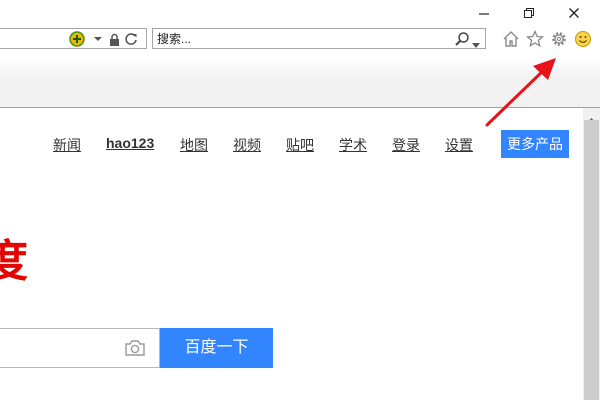 Image resolution: width=600 pixels, height=400 pixels. What do you see at coordinates (114, 39) in the screenshot?
I see `lock-icon` at bounding box center [114, 39].